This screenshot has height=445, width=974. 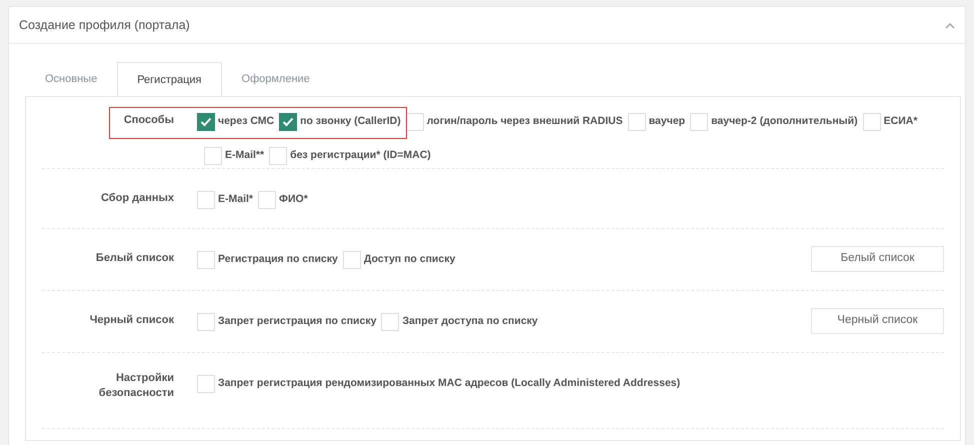 I want to click on checkbox-label: без регистрации* (ID=MAC), so click(x=360, y=155).